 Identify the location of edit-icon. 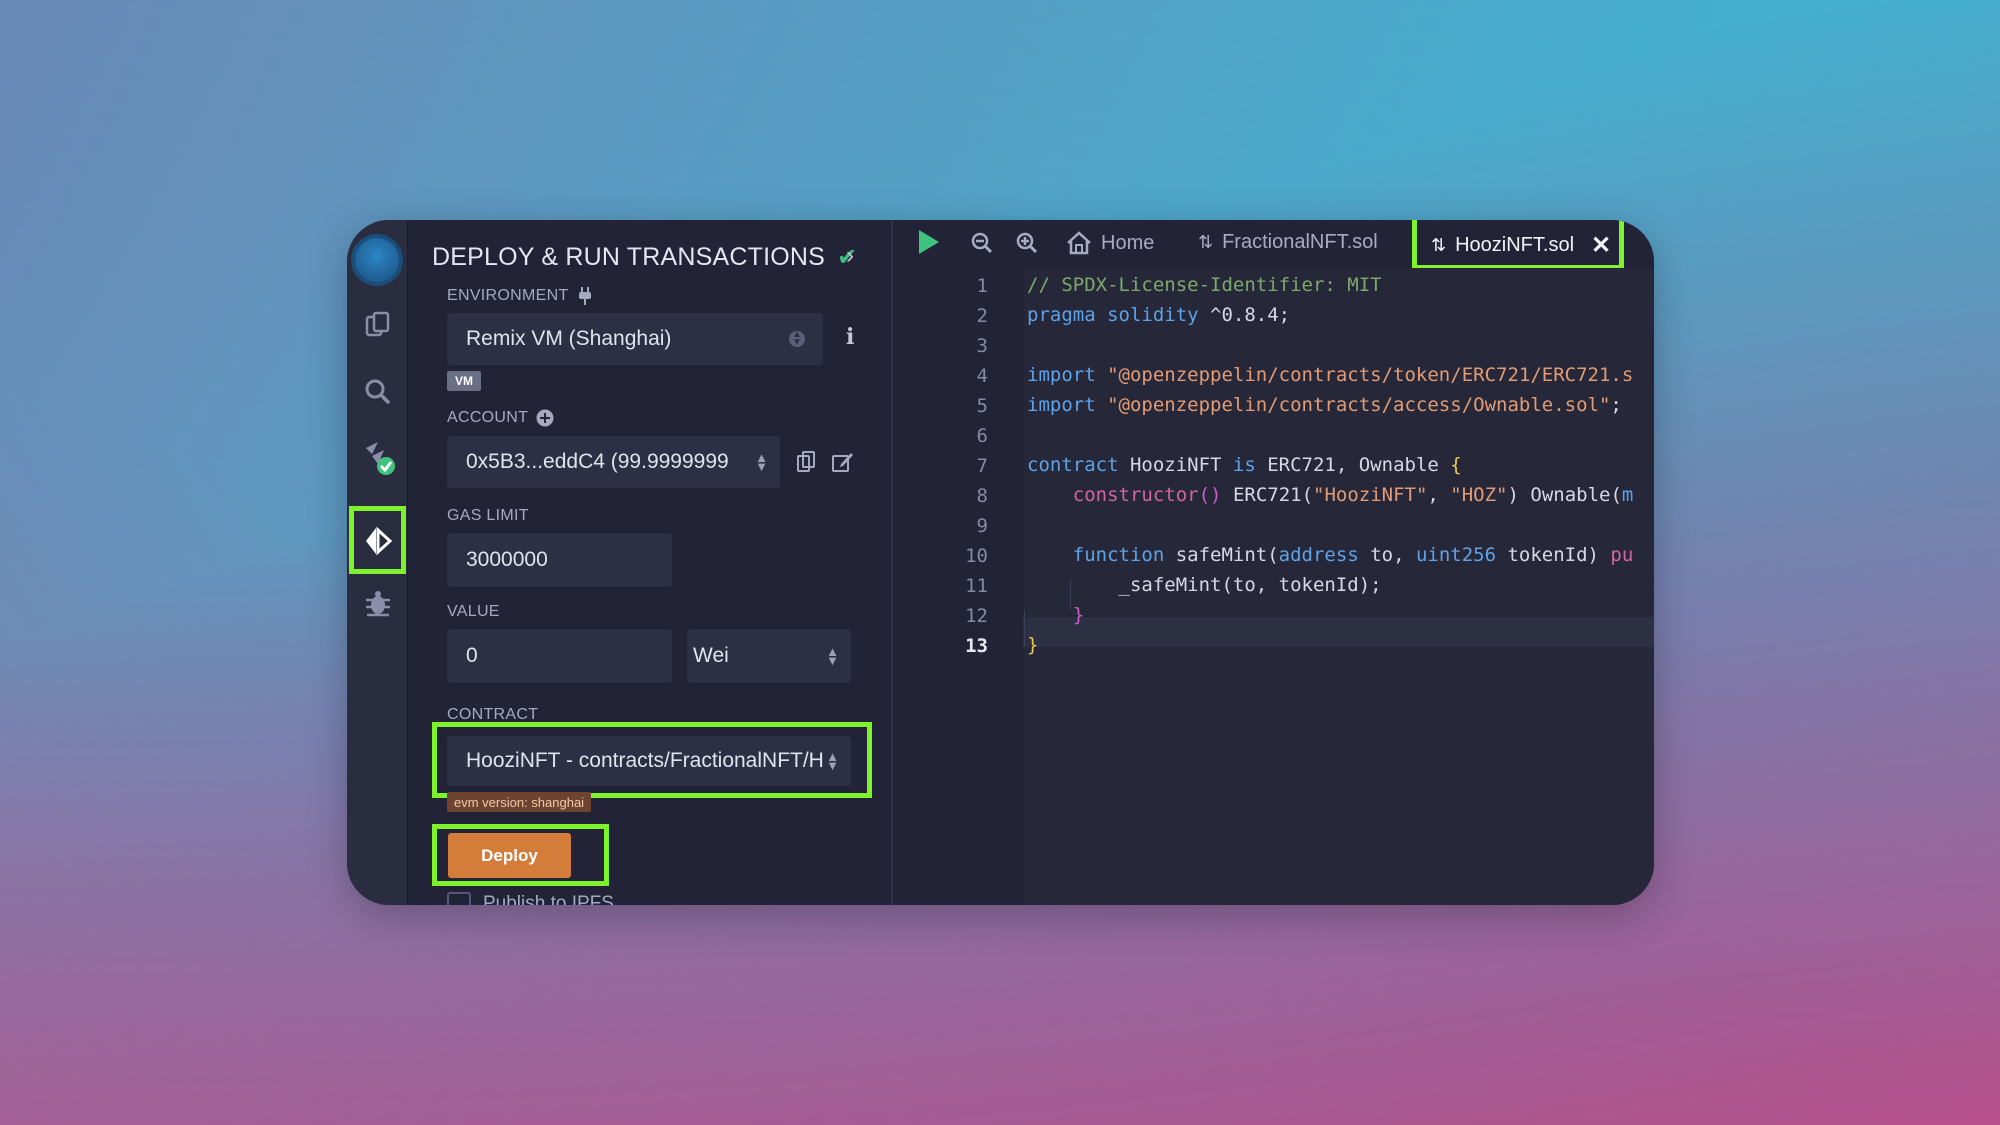
(843, 464).